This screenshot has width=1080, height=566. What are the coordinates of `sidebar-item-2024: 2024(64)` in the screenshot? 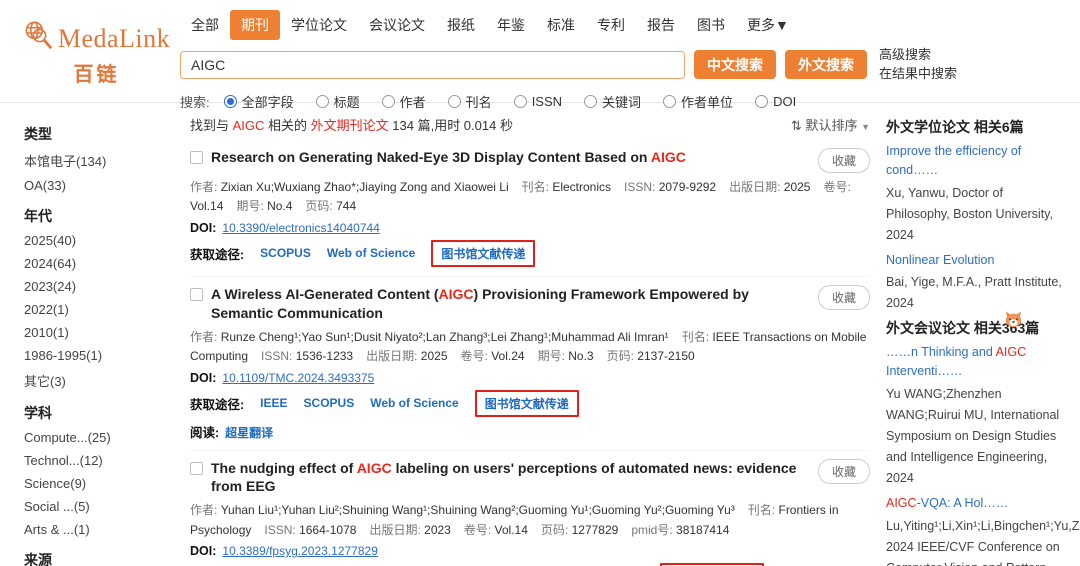 It's located at (97, 263).